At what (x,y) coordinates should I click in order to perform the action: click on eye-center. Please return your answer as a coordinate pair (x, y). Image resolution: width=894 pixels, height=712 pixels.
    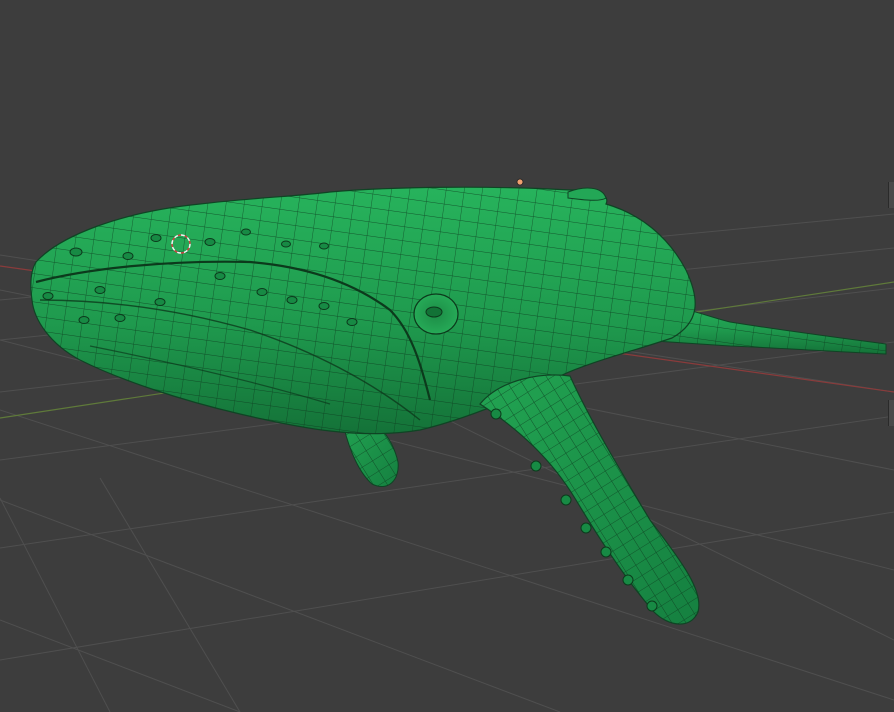
    Looking at the image, I should click on (434, 312).